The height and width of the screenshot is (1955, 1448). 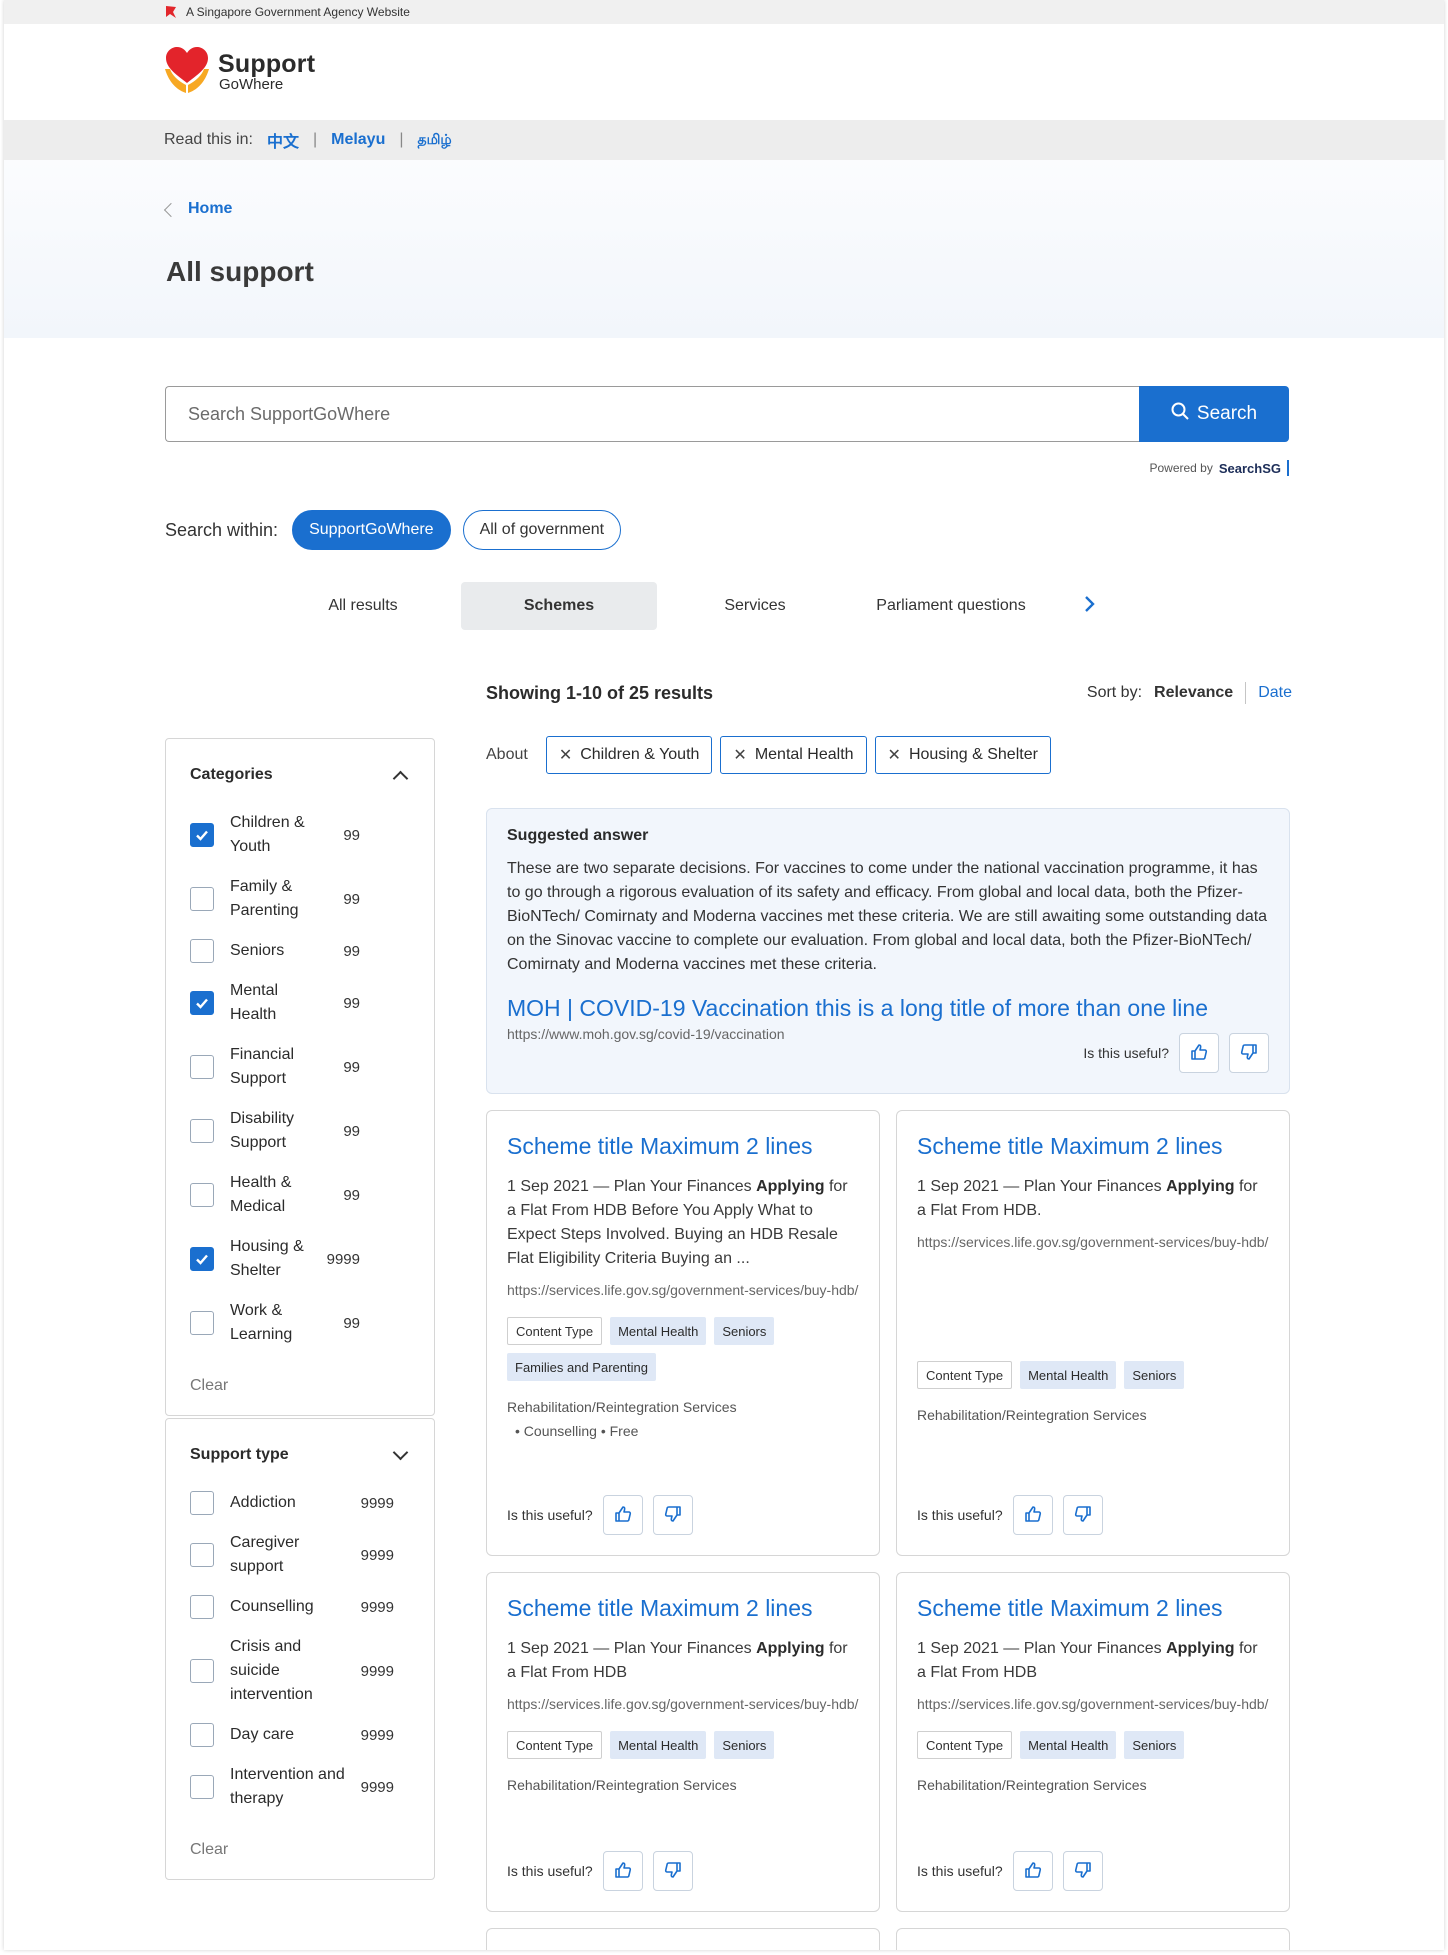 I want to click on site-logo: Support GoWhere, so click(x=239, y=72).